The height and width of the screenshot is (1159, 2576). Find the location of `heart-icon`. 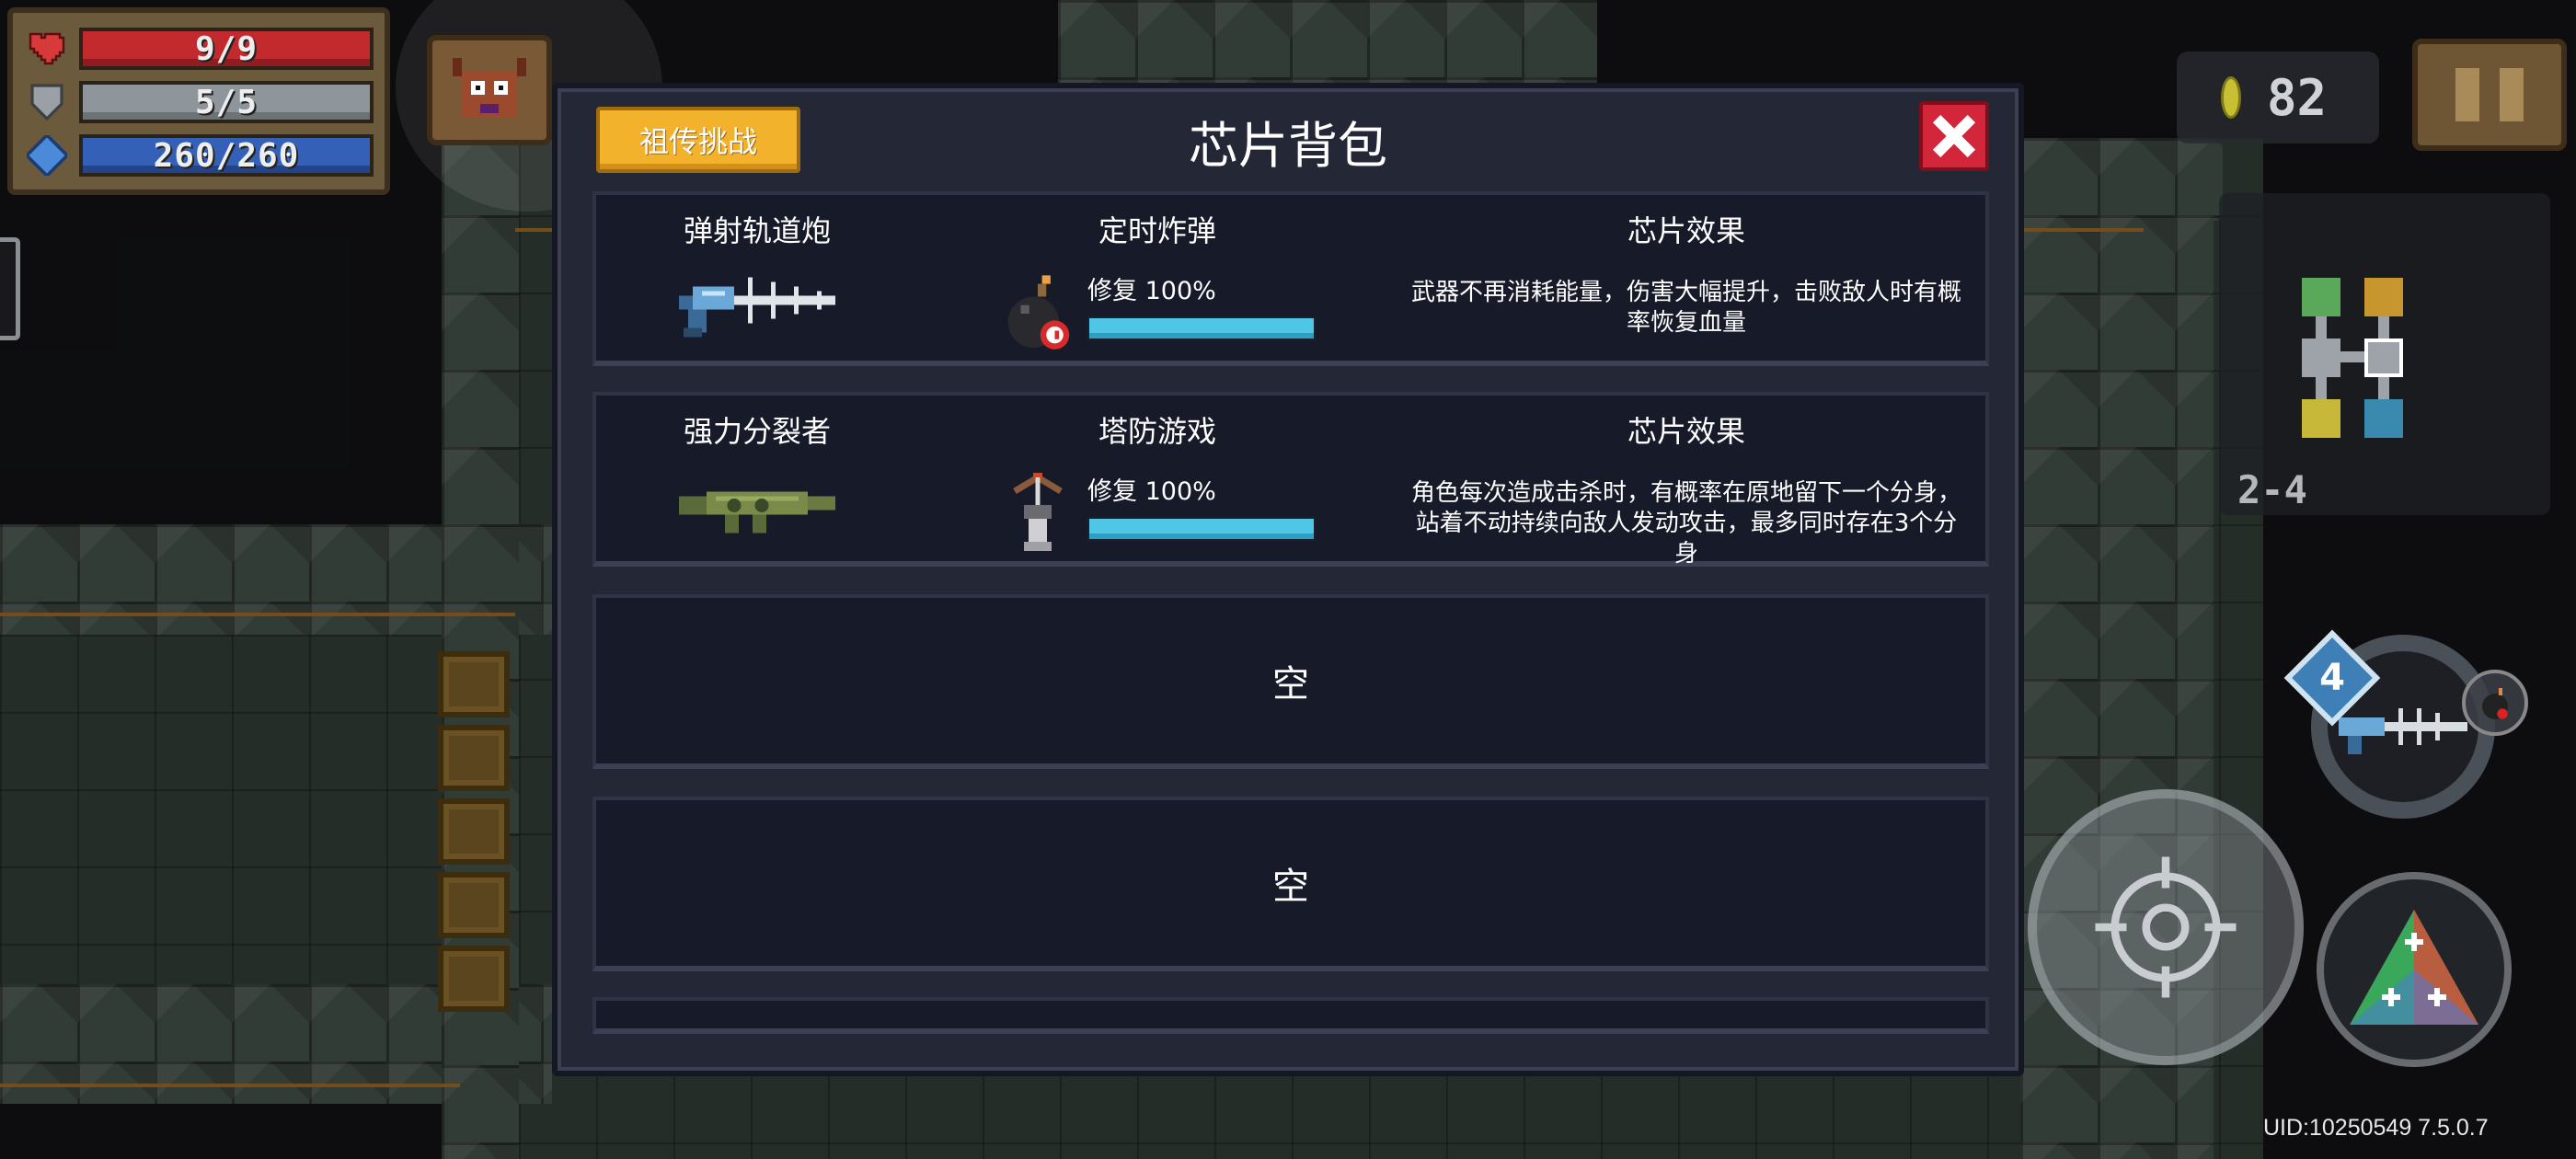

heart-icon is located at coordinates (47, 49).